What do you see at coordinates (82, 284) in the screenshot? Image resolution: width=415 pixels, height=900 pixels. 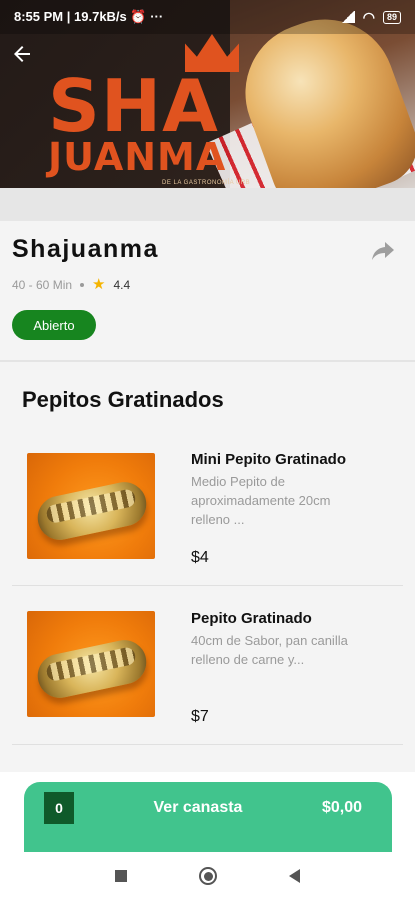 I see `separator-dot` at bounding box center [82, 284].